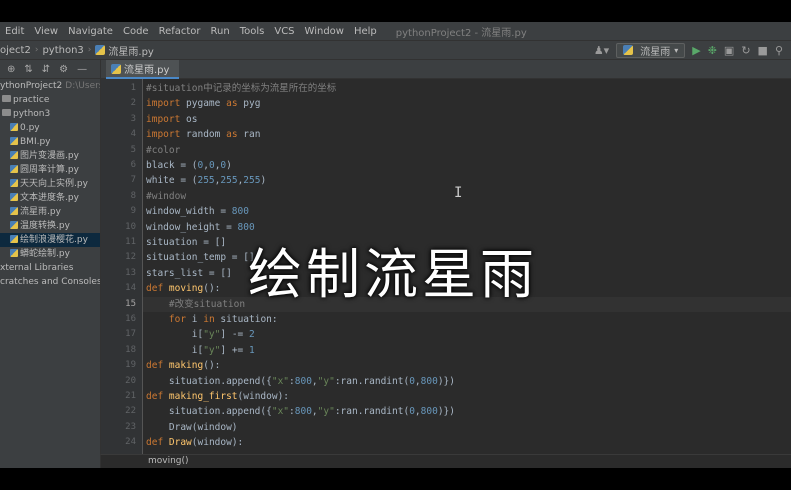  What do you see at coordinates (54, 240) in the screenshot?
I see `tree-item-label: 绘制浪漫樱花.py` at bounding box center [54, 240].